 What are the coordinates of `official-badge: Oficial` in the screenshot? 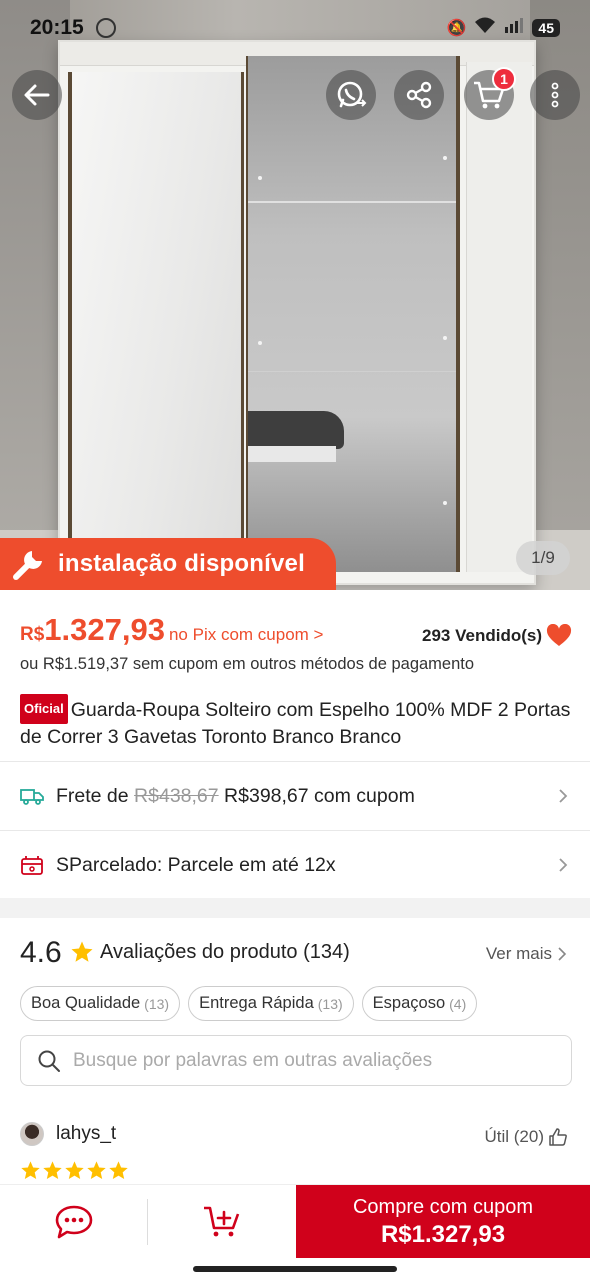 It's located at (44, 709).